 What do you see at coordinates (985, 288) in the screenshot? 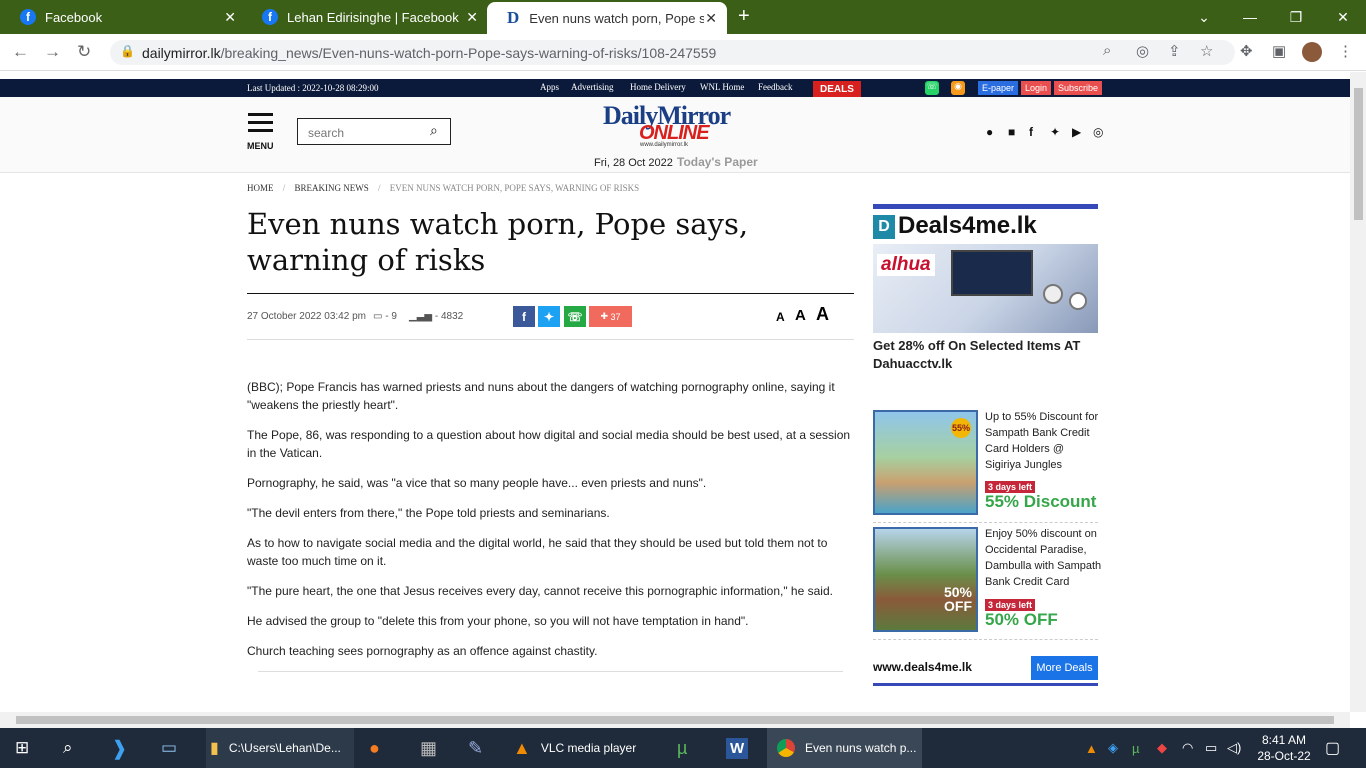
I see `dahua-banner: alhua` at bounding box center [985, 288].